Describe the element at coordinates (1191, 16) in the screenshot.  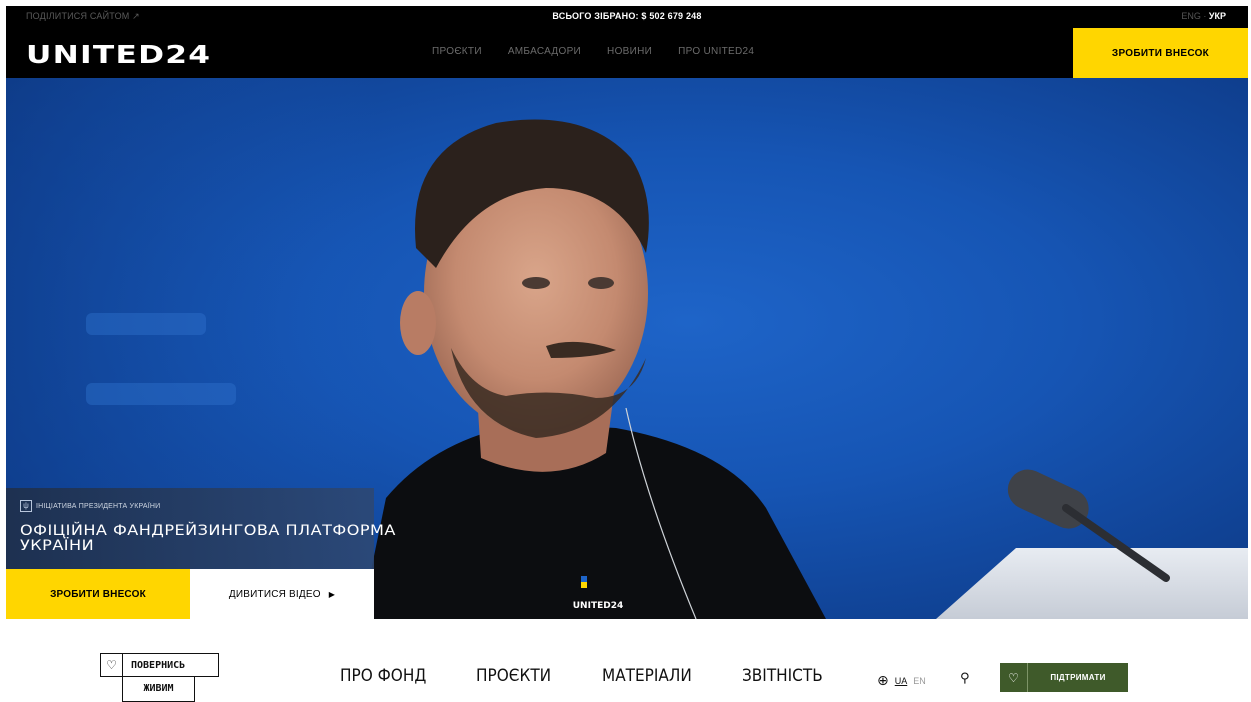
I see `lang-eng: ENG` at that location.